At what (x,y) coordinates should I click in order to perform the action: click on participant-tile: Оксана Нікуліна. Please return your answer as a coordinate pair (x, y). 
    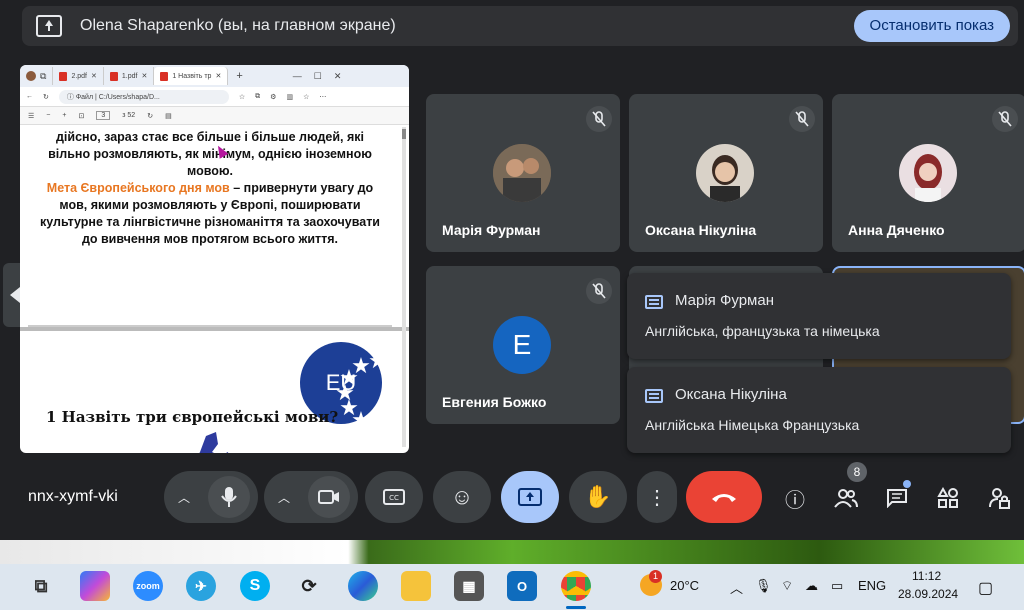
    Looking at the image, I should click on (726, 173).